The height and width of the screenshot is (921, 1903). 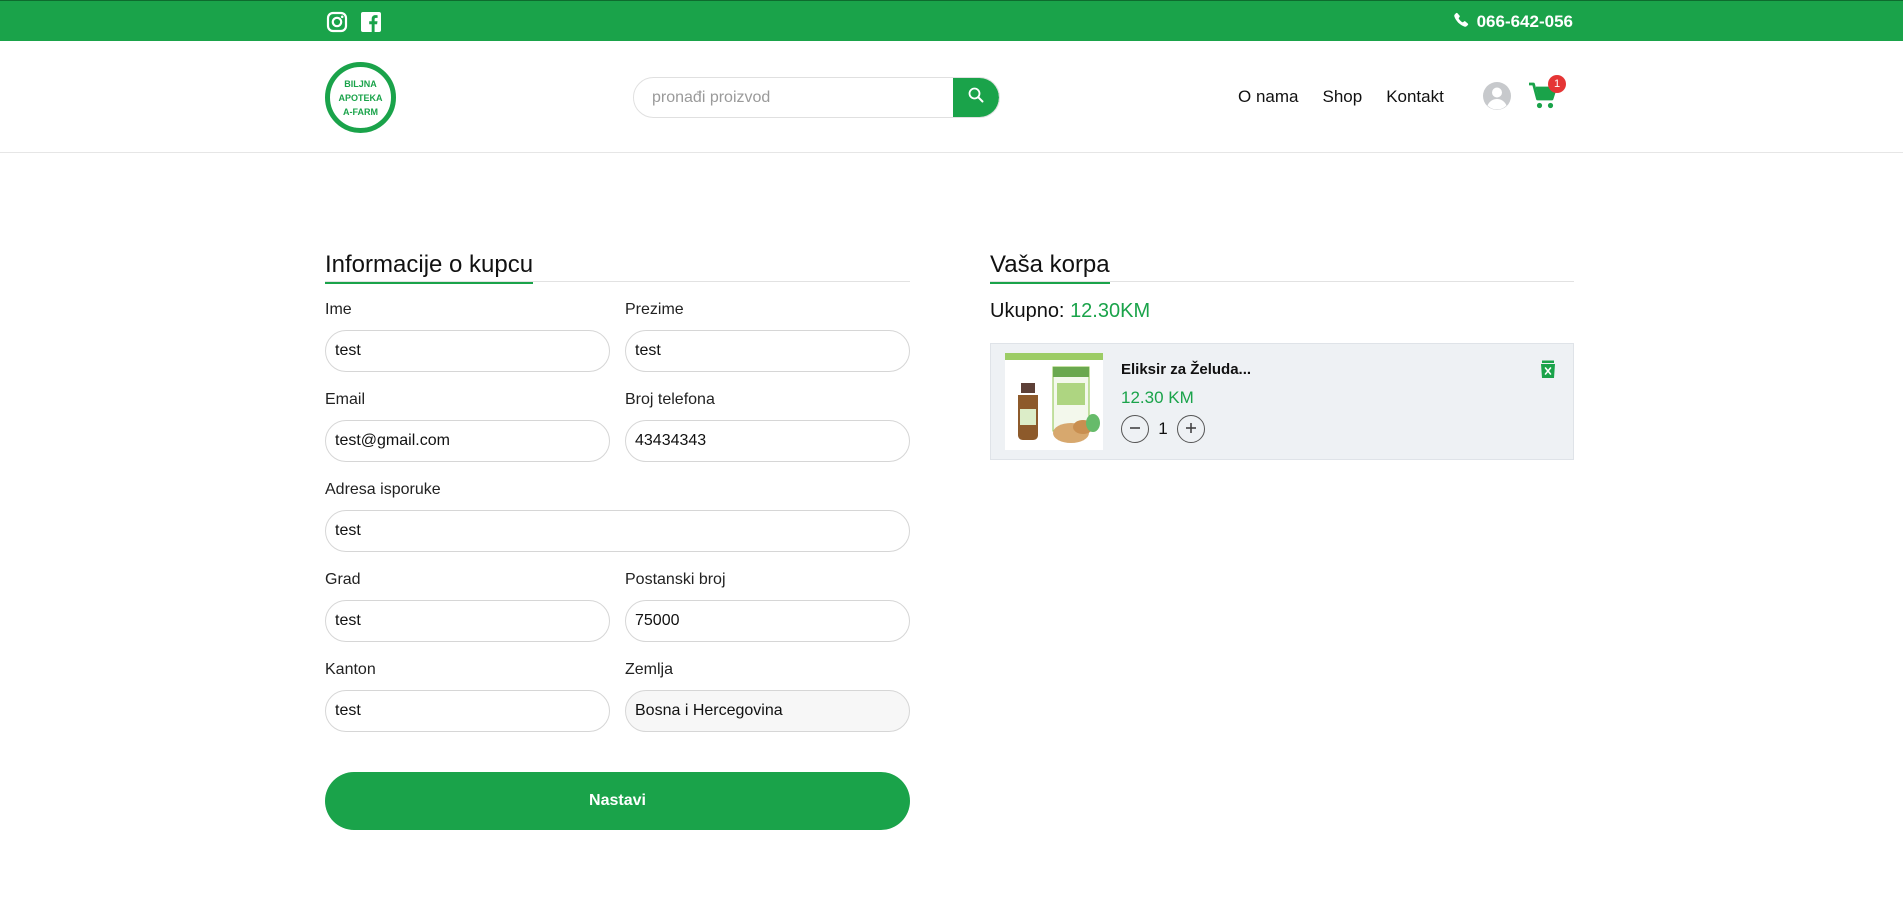 I want to click on cart-total: Ukupno: 12.30KM, so click(x=1070, y=311).